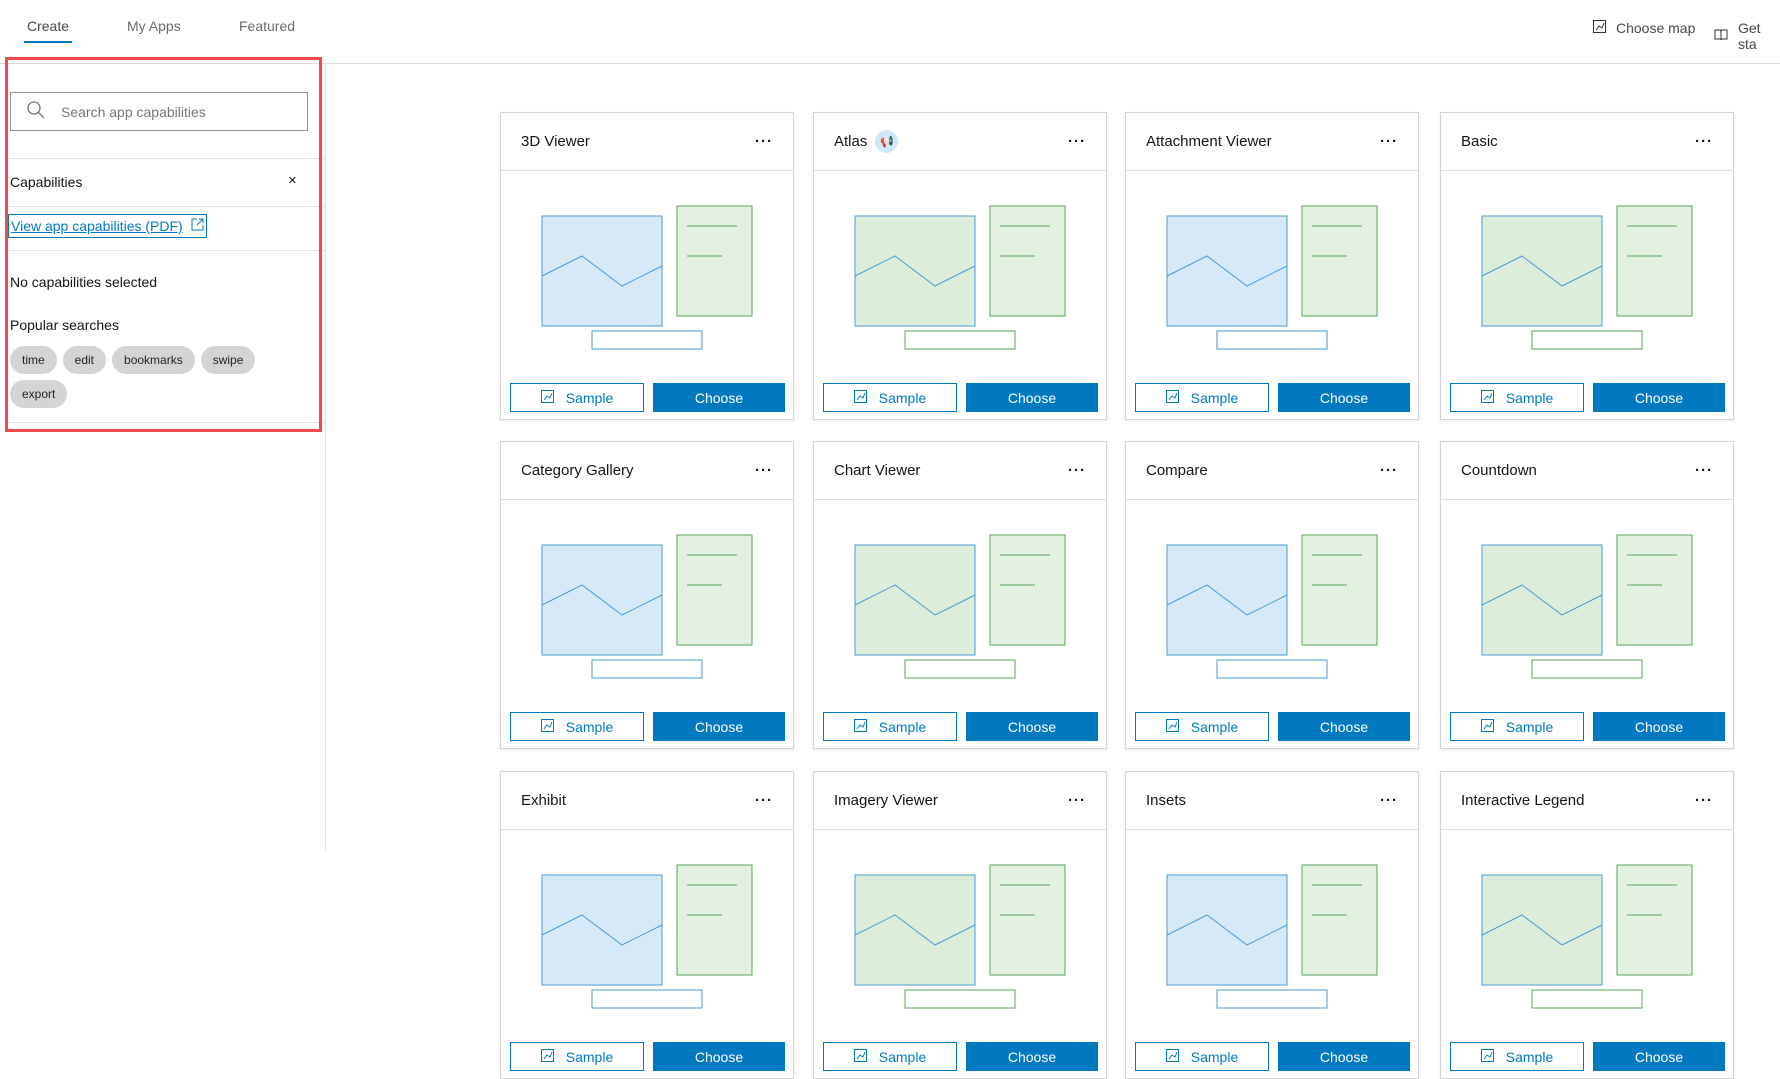  Describe the element at coordinates (877, 470) in the screenshot. I see `card-title: Chart Viewer` at that location.